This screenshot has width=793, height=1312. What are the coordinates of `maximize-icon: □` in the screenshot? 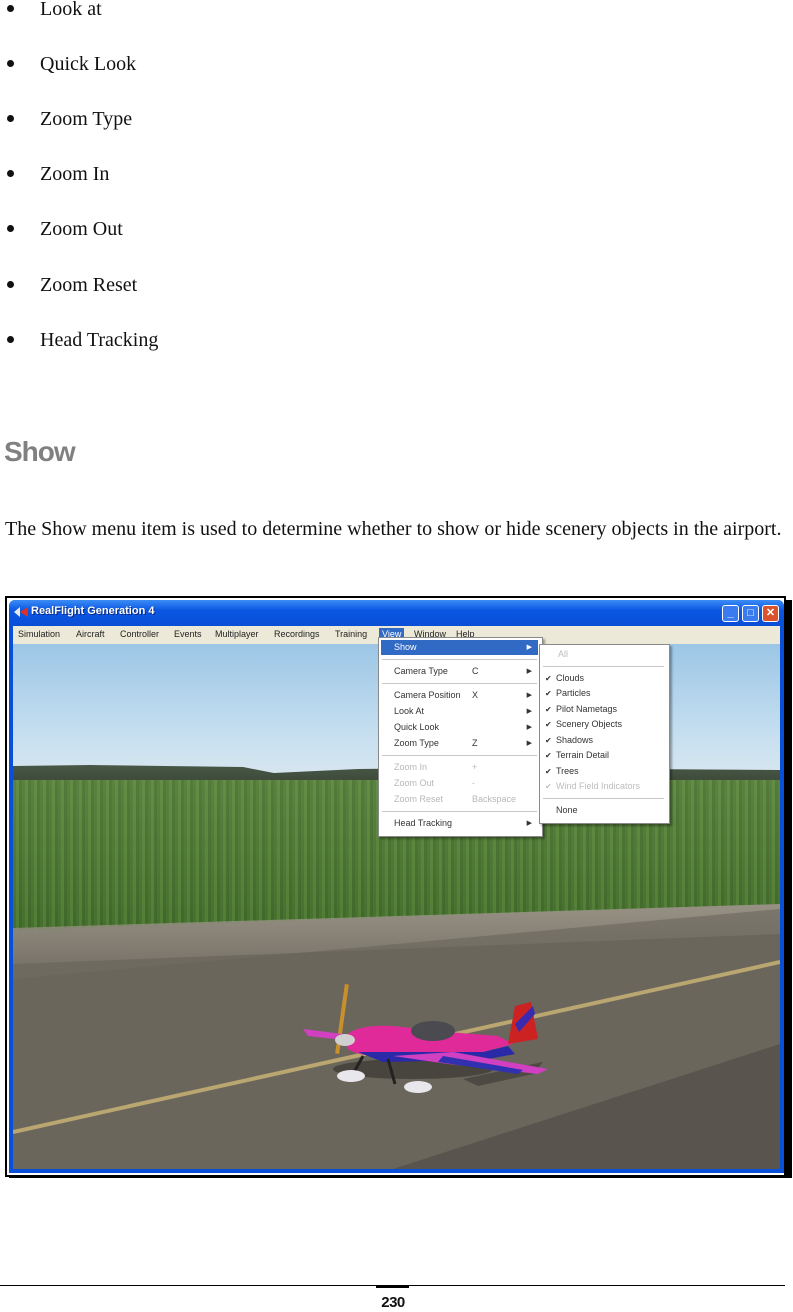 It's located at (750, 613).